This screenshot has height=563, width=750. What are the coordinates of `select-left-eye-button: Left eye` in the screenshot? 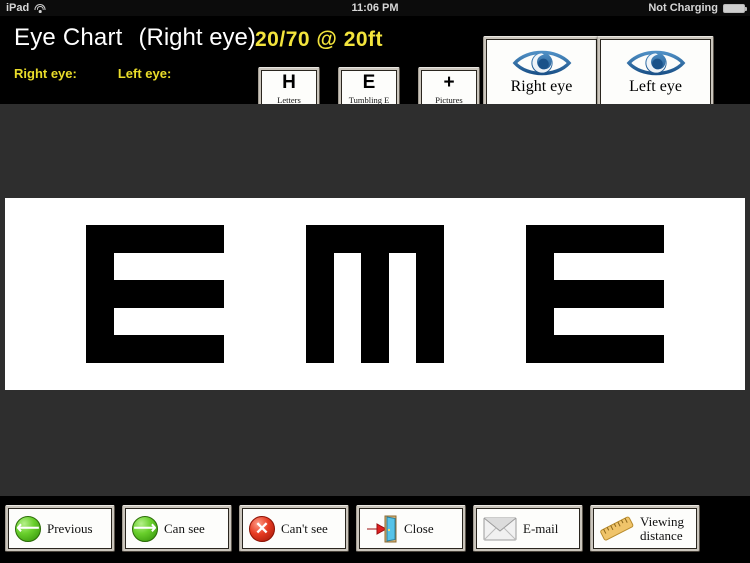 It's located at (655, 72).